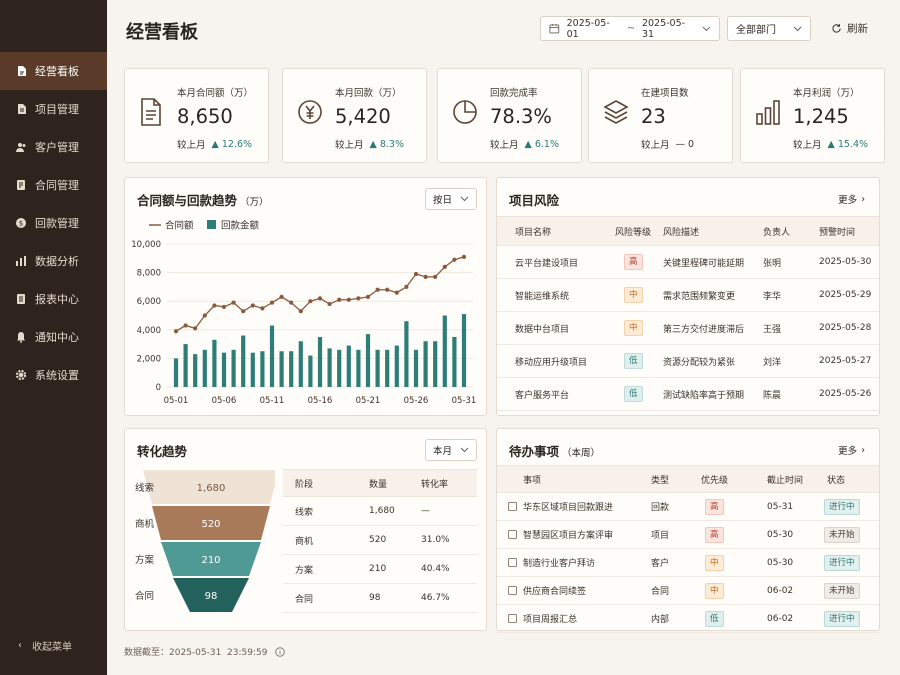 The width and height of the screenshot is (900, 675). I want to click on risk-row: 云平台建设项目 高 关键里程碑可能延期 张明 2025-05-30, so click(688, 262).